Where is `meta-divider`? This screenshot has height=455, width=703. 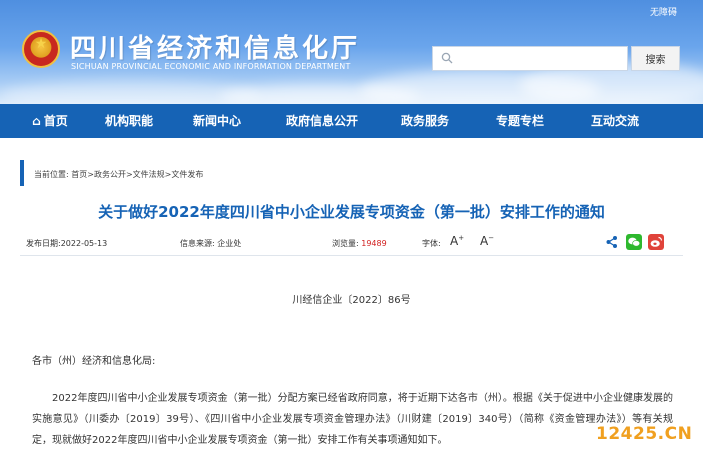 meta-divider is located at coordinates (351, 255).